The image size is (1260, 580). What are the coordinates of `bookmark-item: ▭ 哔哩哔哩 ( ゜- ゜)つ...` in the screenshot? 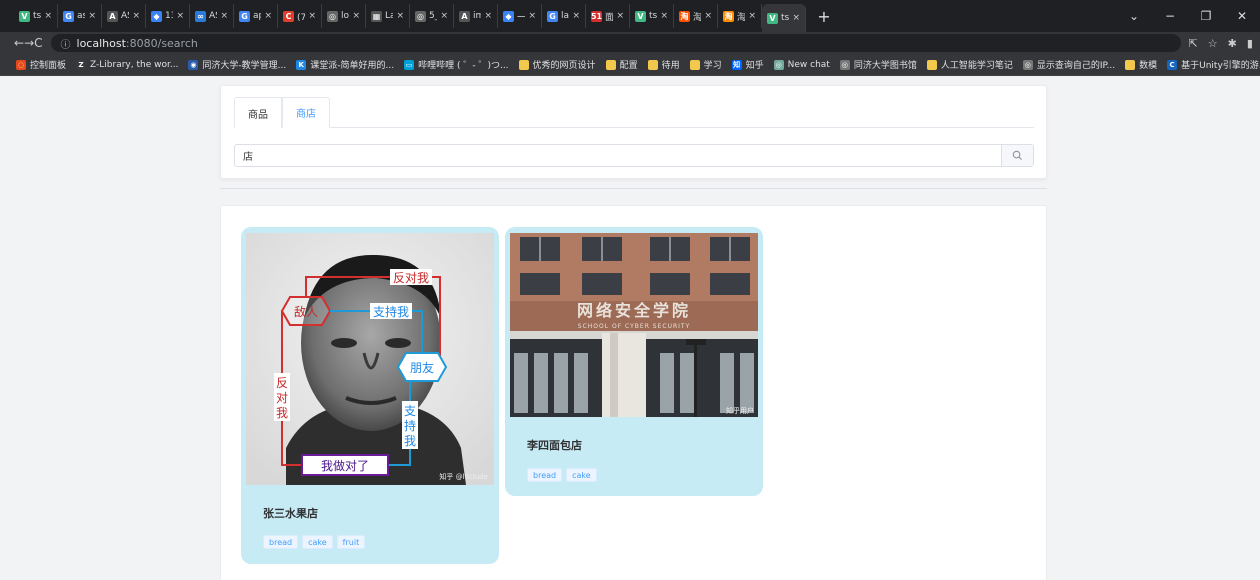 It's located at (456, 64).